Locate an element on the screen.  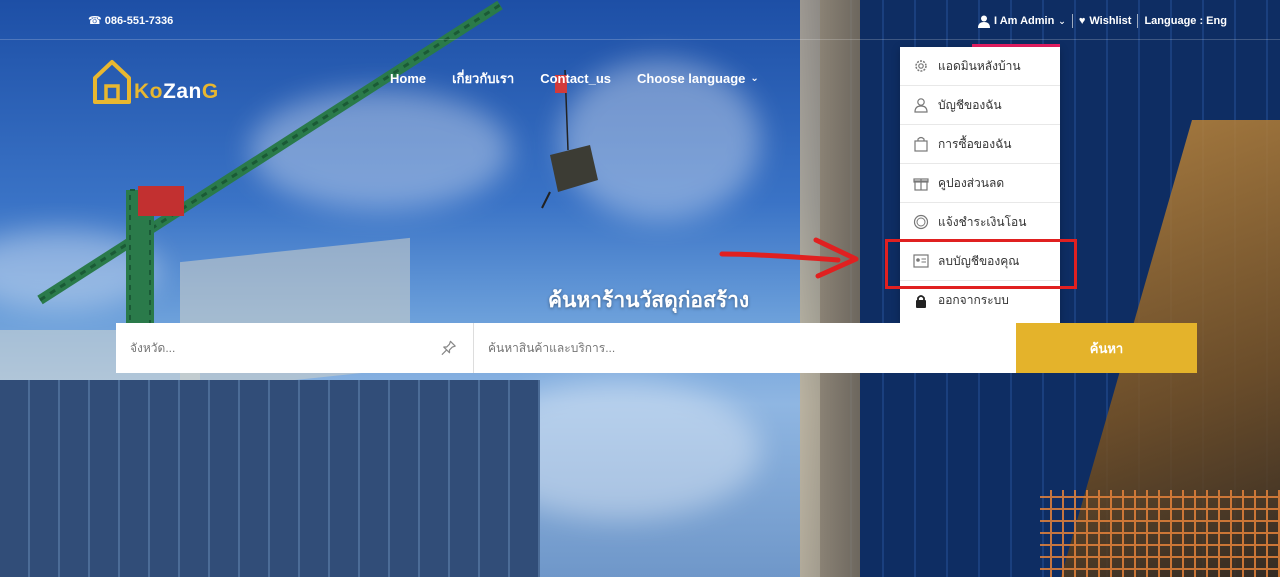
nav-choose-language: Choose language ⌄ is located at coordinates (698, 78).